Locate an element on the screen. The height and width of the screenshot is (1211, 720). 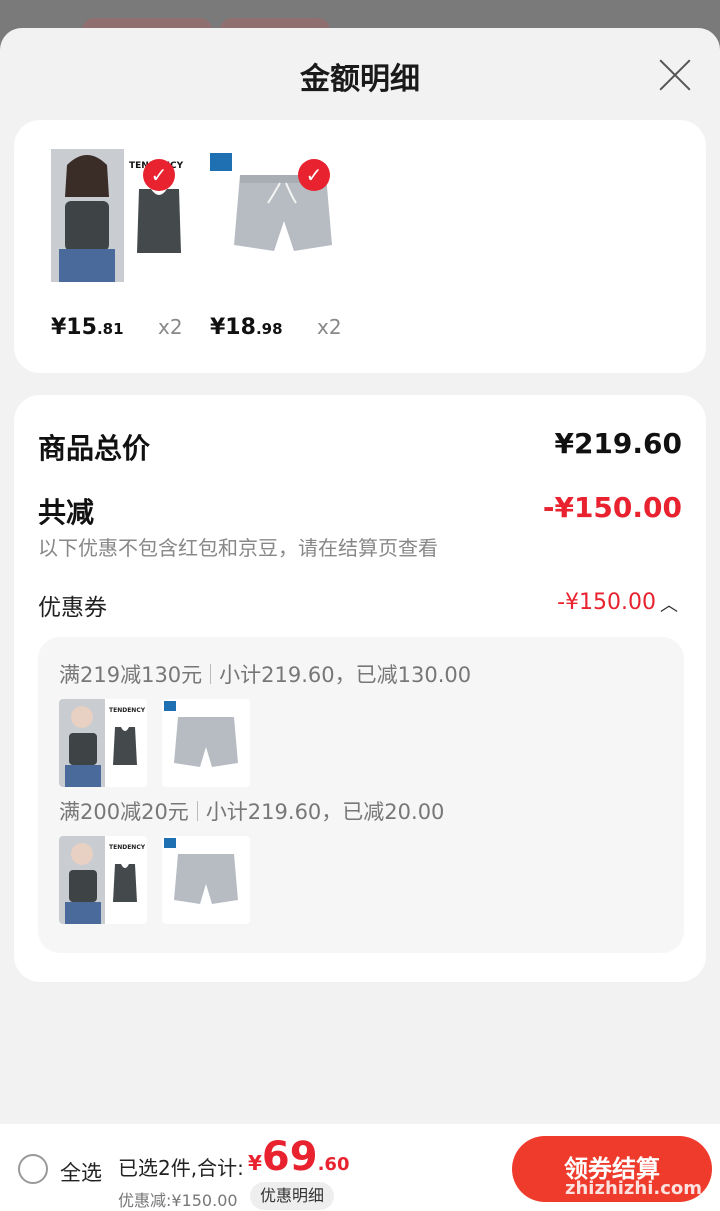
total-label: 商品总价 is located at coordinates (94, 448).